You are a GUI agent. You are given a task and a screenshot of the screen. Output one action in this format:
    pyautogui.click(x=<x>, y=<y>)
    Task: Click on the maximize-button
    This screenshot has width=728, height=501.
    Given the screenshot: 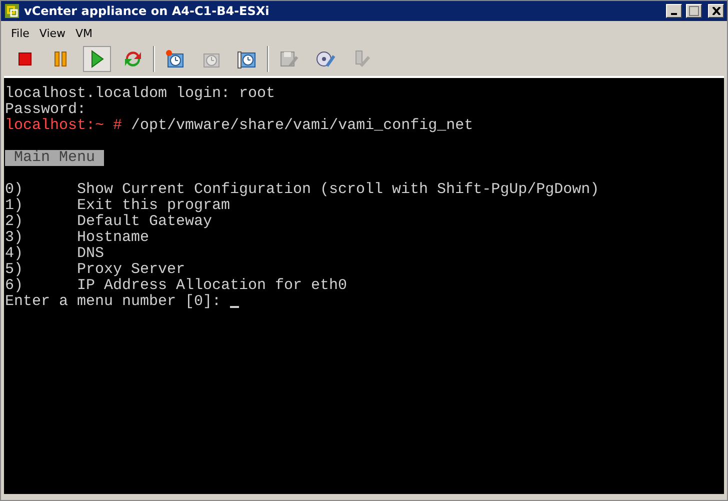 What is the action you would take?
    pyautogui.click(x=694, y=11)
    